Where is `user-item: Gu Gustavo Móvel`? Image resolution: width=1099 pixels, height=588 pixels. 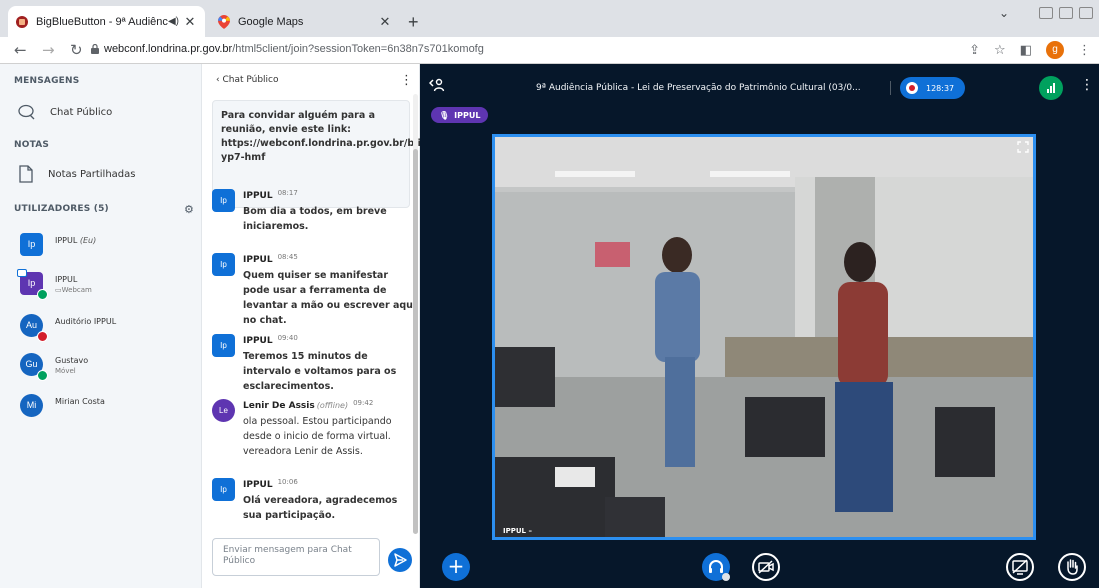
user-item: Gu Gustavo Móvel is located at coordinates (54, 367).